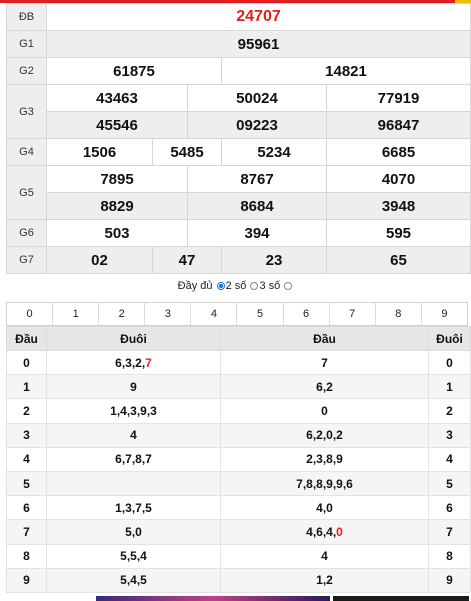 The width and height of the screenshot is (471, 601). I want to click on loto-row: 4 6,7,8,7 2,3,8,9 4, so click(238, 459).